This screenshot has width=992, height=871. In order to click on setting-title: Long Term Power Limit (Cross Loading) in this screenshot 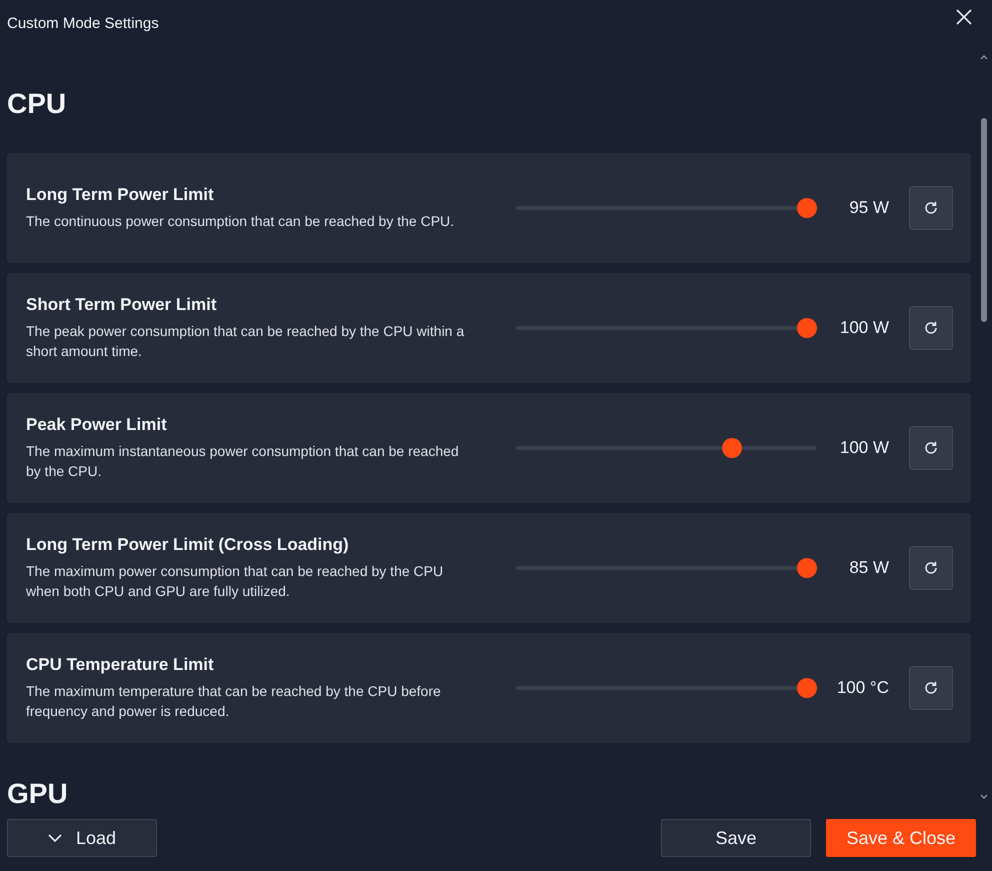, I will do `click(188, 545)`.